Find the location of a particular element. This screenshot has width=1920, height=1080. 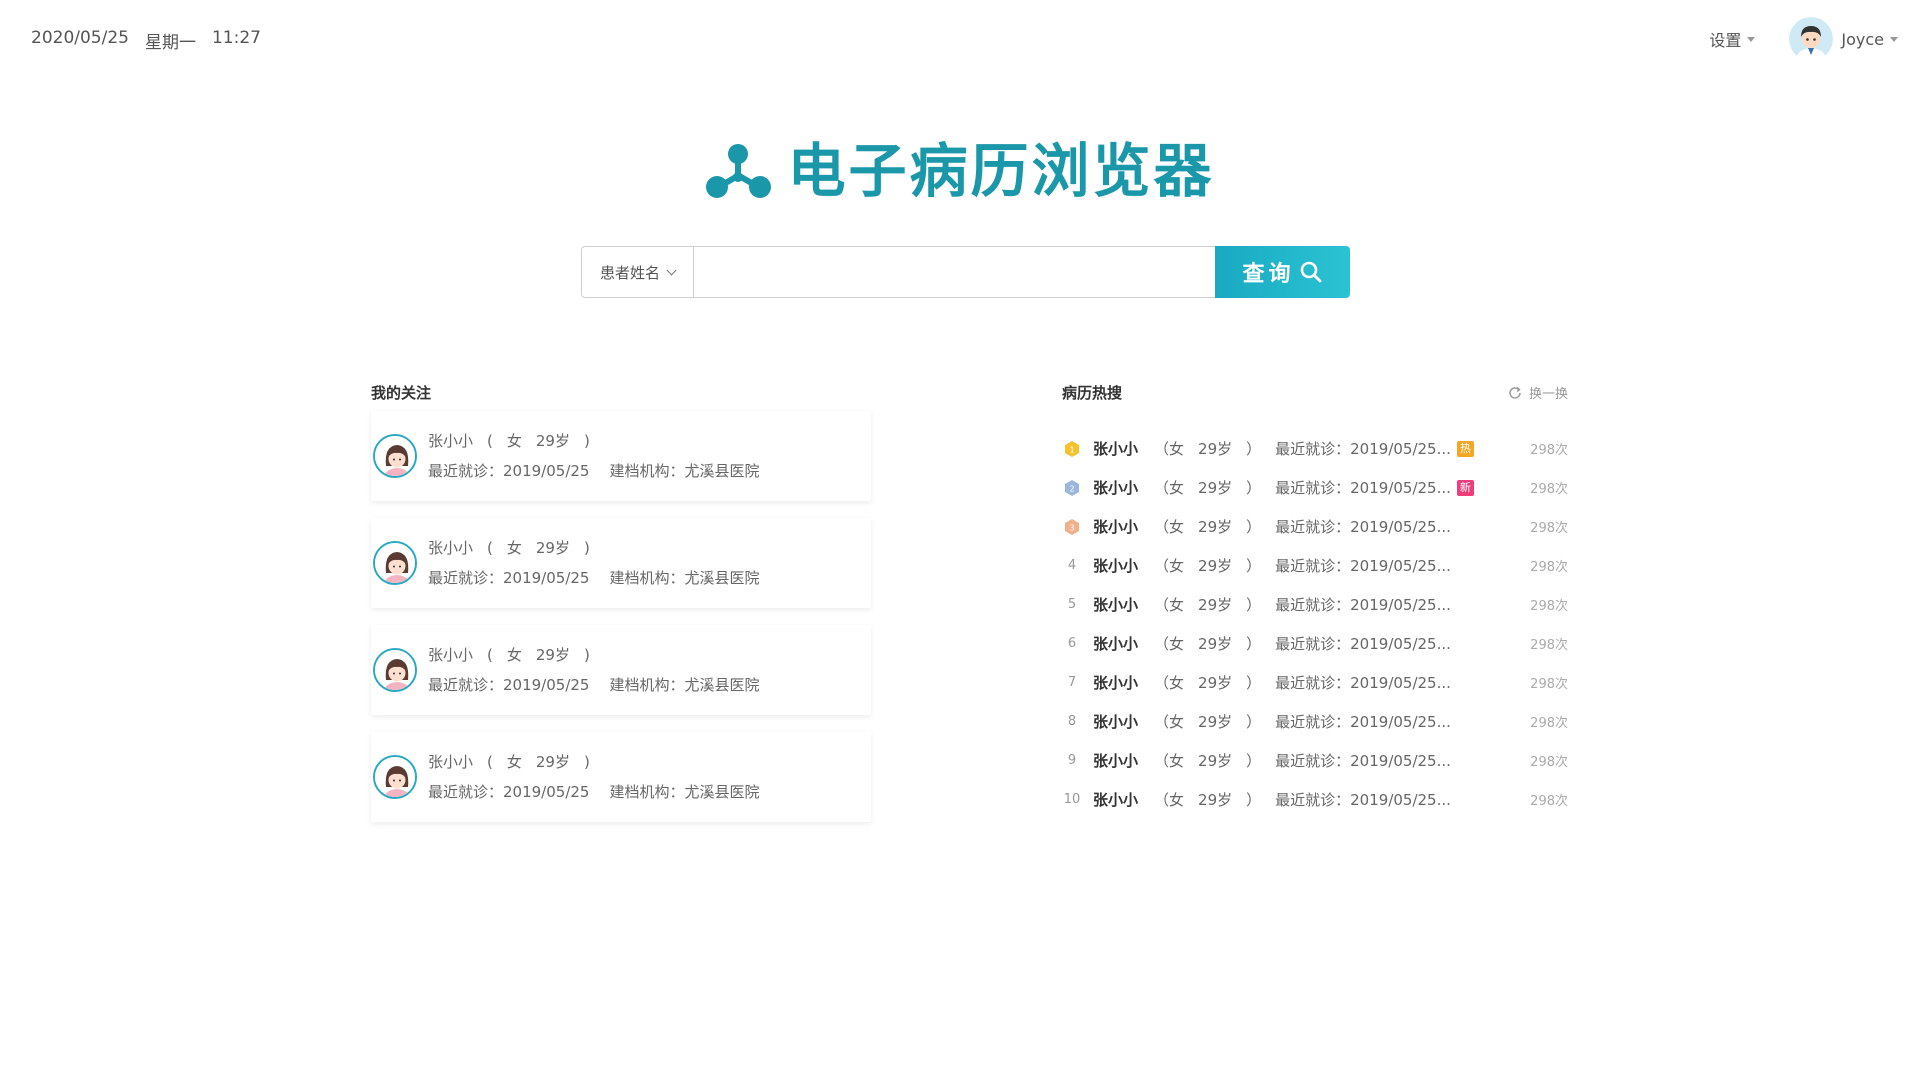

rank-number: 3 is located at coordinates (1071, 527).